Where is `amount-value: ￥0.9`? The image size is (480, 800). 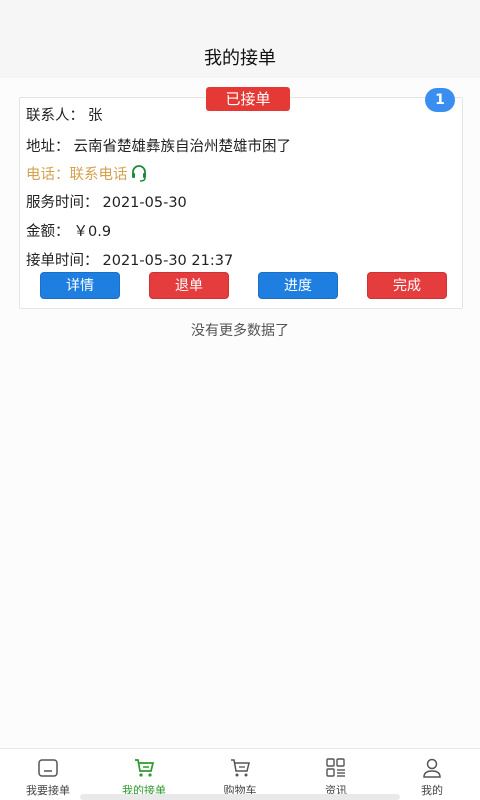
amount-value: ￥0.9 is located at coordinates (92, 232).